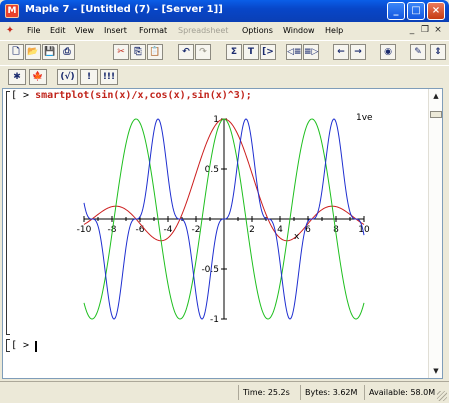  What do you see at coordinates (252, 230) in the screenshot?
I see `x-tick-label: 2` at bounding box center [252, 230].